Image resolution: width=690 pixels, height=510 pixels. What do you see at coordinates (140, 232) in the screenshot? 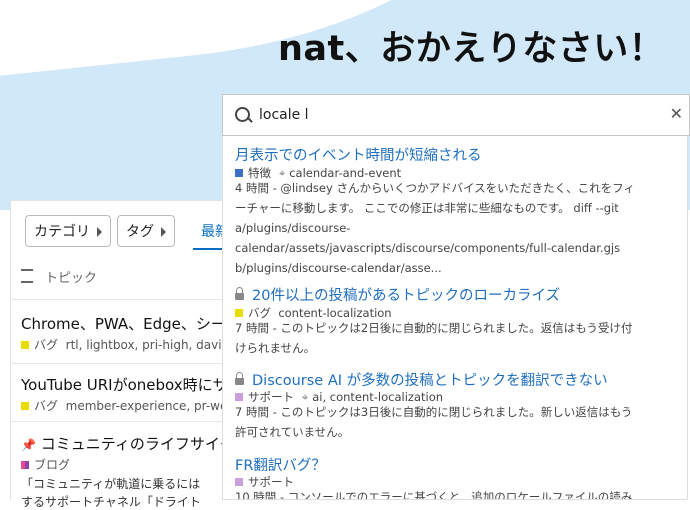
I see `tag-dropdown-label: タグ` at bounding box center [140, 232].